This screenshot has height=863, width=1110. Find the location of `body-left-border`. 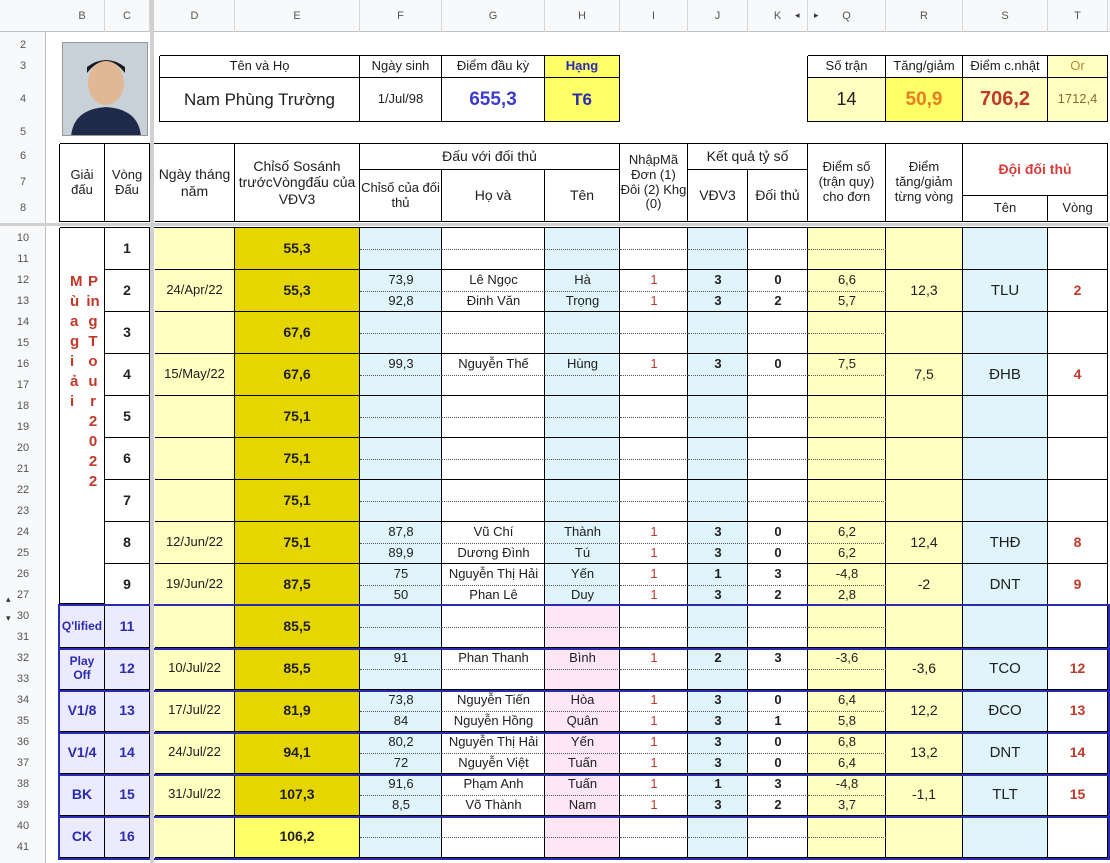

body-left-border is located at coordinates (59, 416).